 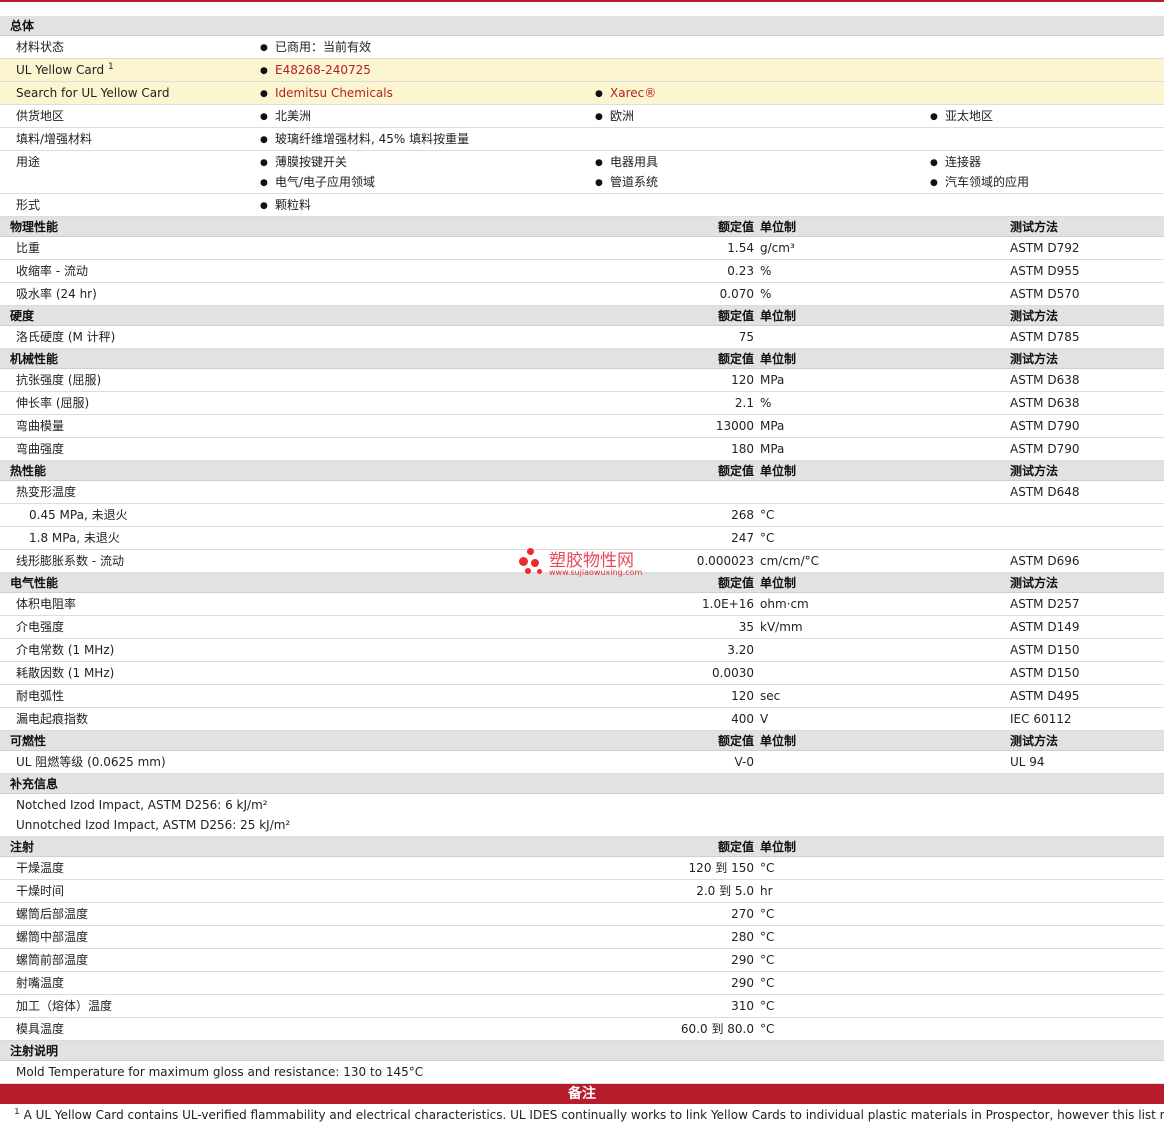 What do you see at coordinates (34, 583) in the screenshot?
I see `section-title: 电气性能` at bounding box center [34, 583].